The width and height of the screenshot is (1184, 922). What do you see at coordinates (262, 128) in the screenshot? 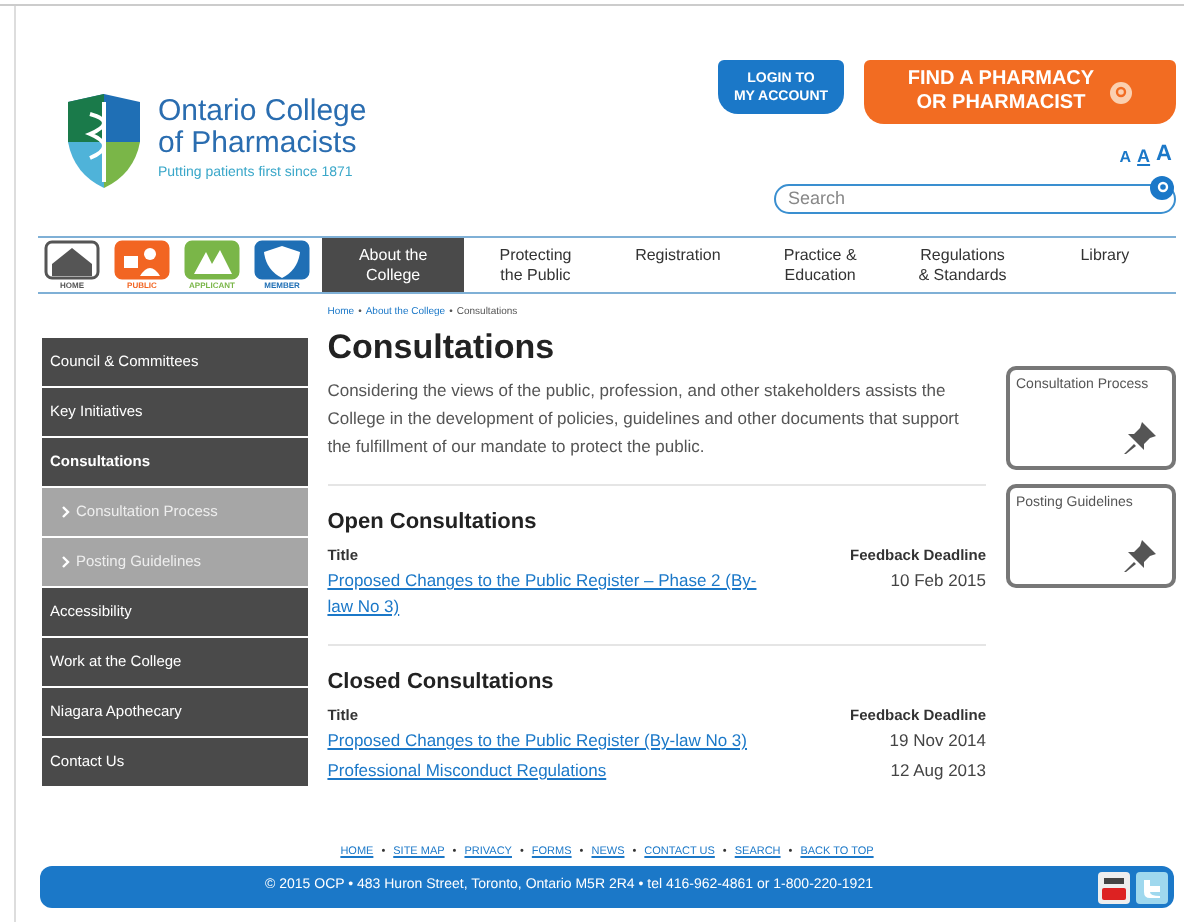
I see `logo-name: Ontario College of Pharmacists` at bounding box center [262, 128].